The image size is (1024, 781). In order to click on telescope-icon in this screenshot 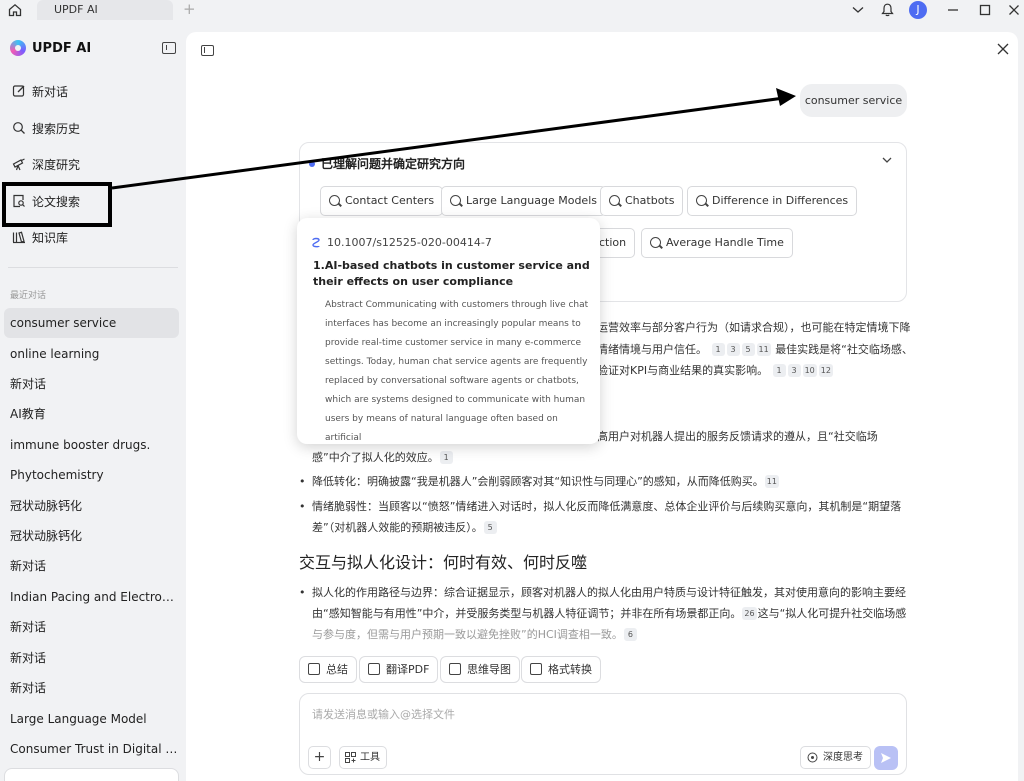, I will do `click(19, 164)`.